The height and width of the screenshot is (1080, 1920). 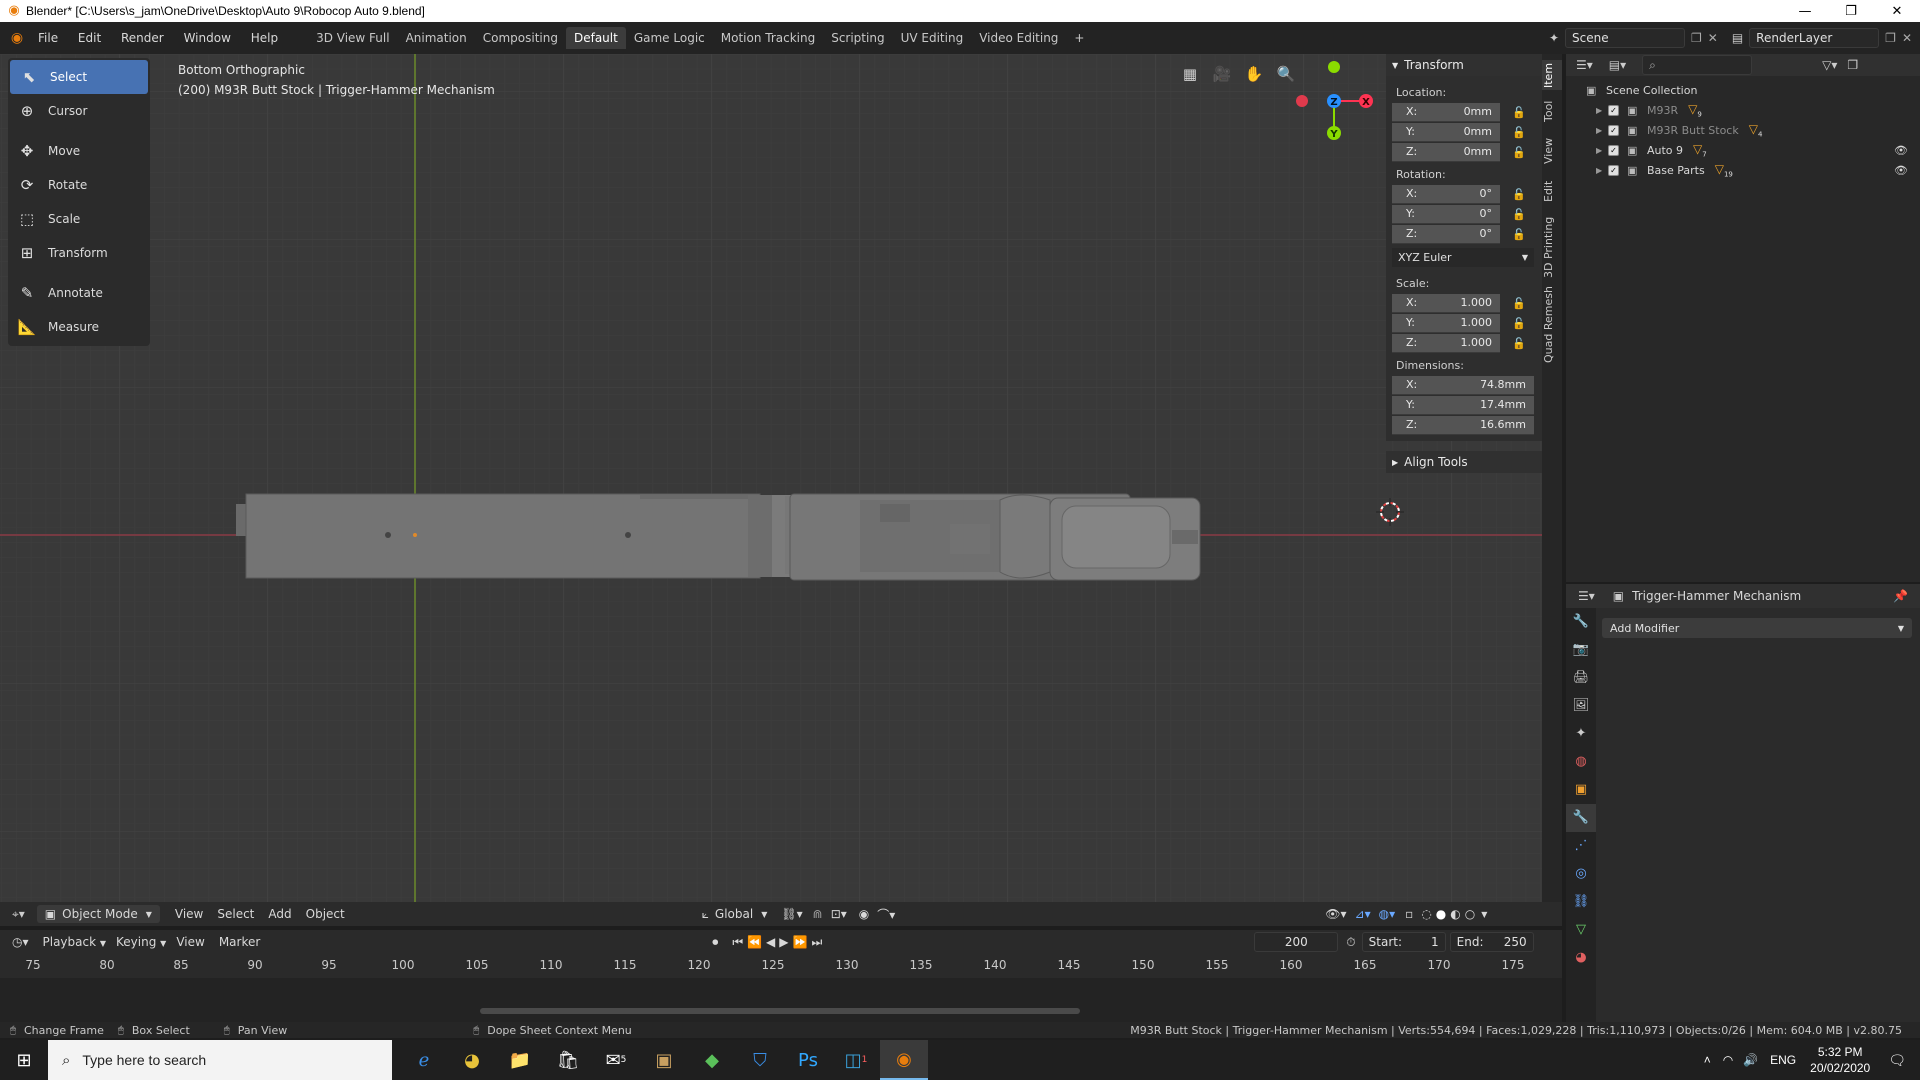 I want to click on tool-move: ✥ Move, so click(x=79, y=151).